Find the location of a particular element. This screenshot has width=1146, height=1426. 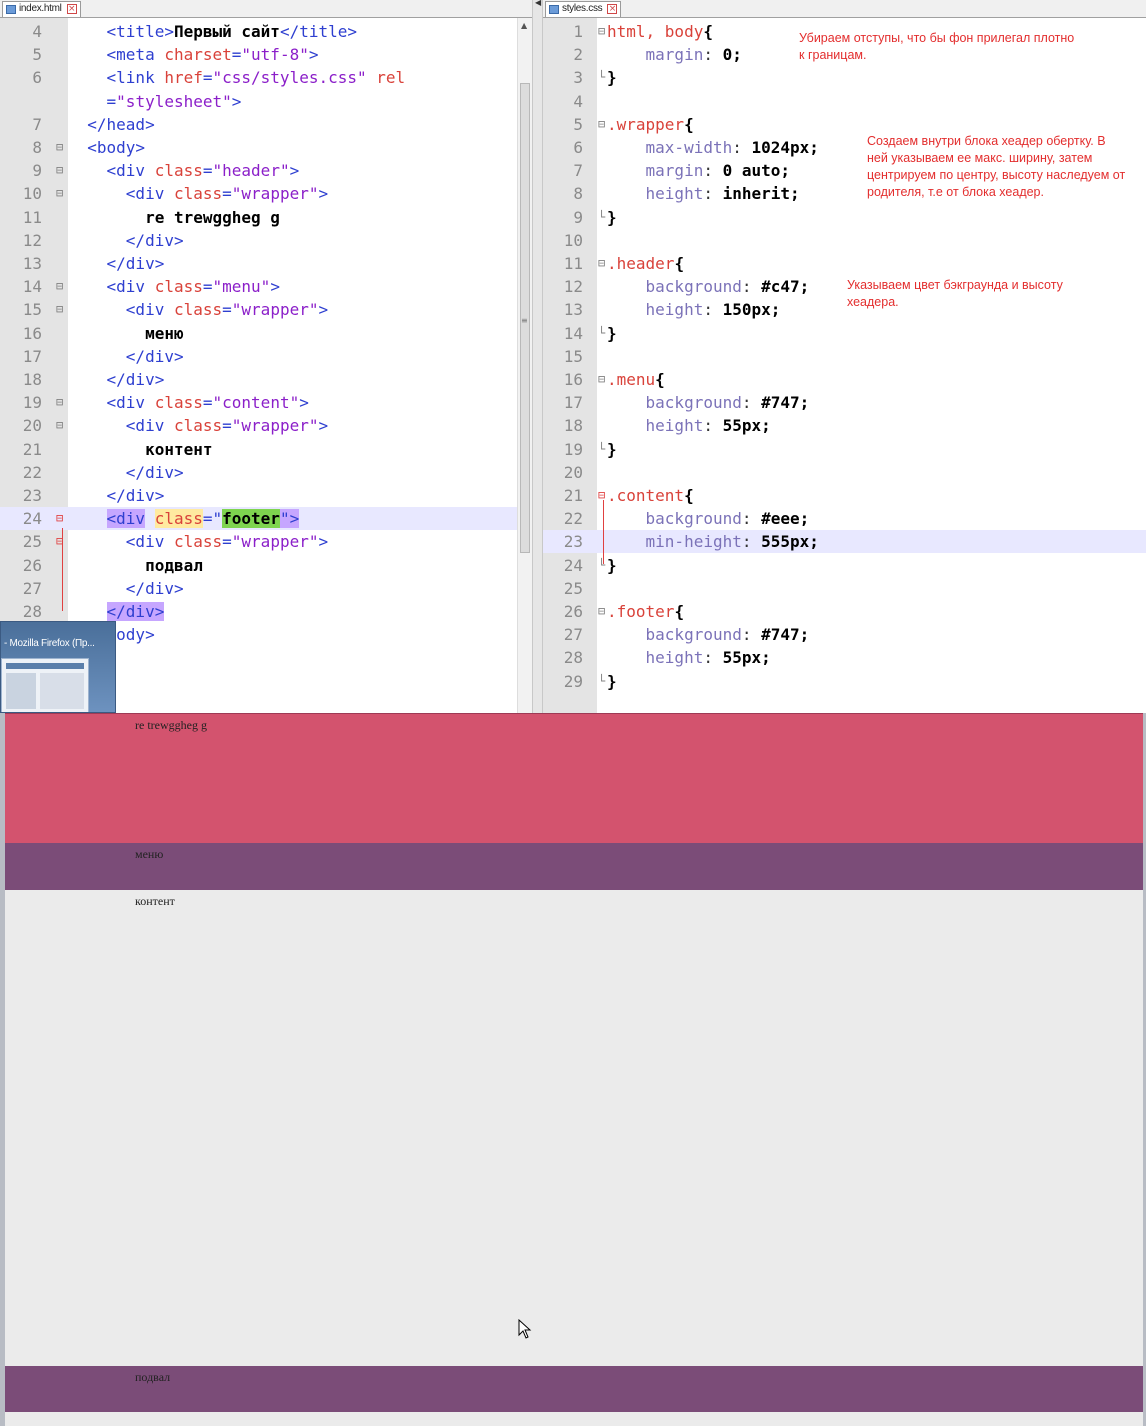

code-line: 8 ⊟ <body> is located at coordinates (266, 147).